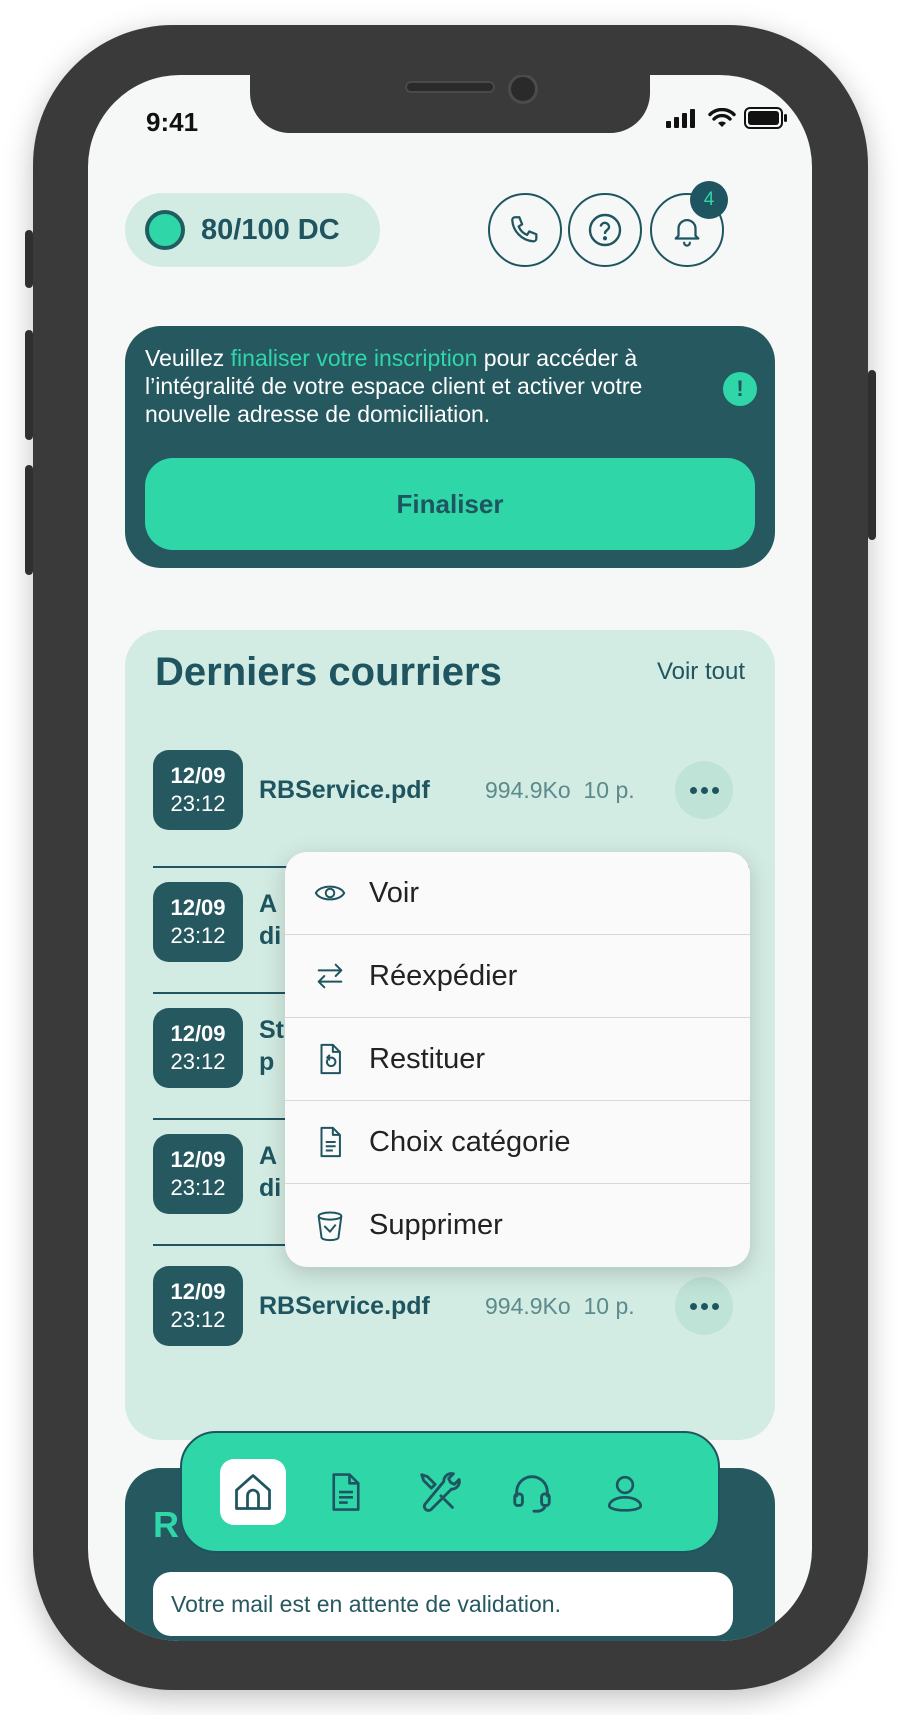 Image resolution: width=900 pixels, height=1715 pixels. Describe the element at coordinates (330, 976) in the screenshot. I see `swap-arrows-icon` at that location.